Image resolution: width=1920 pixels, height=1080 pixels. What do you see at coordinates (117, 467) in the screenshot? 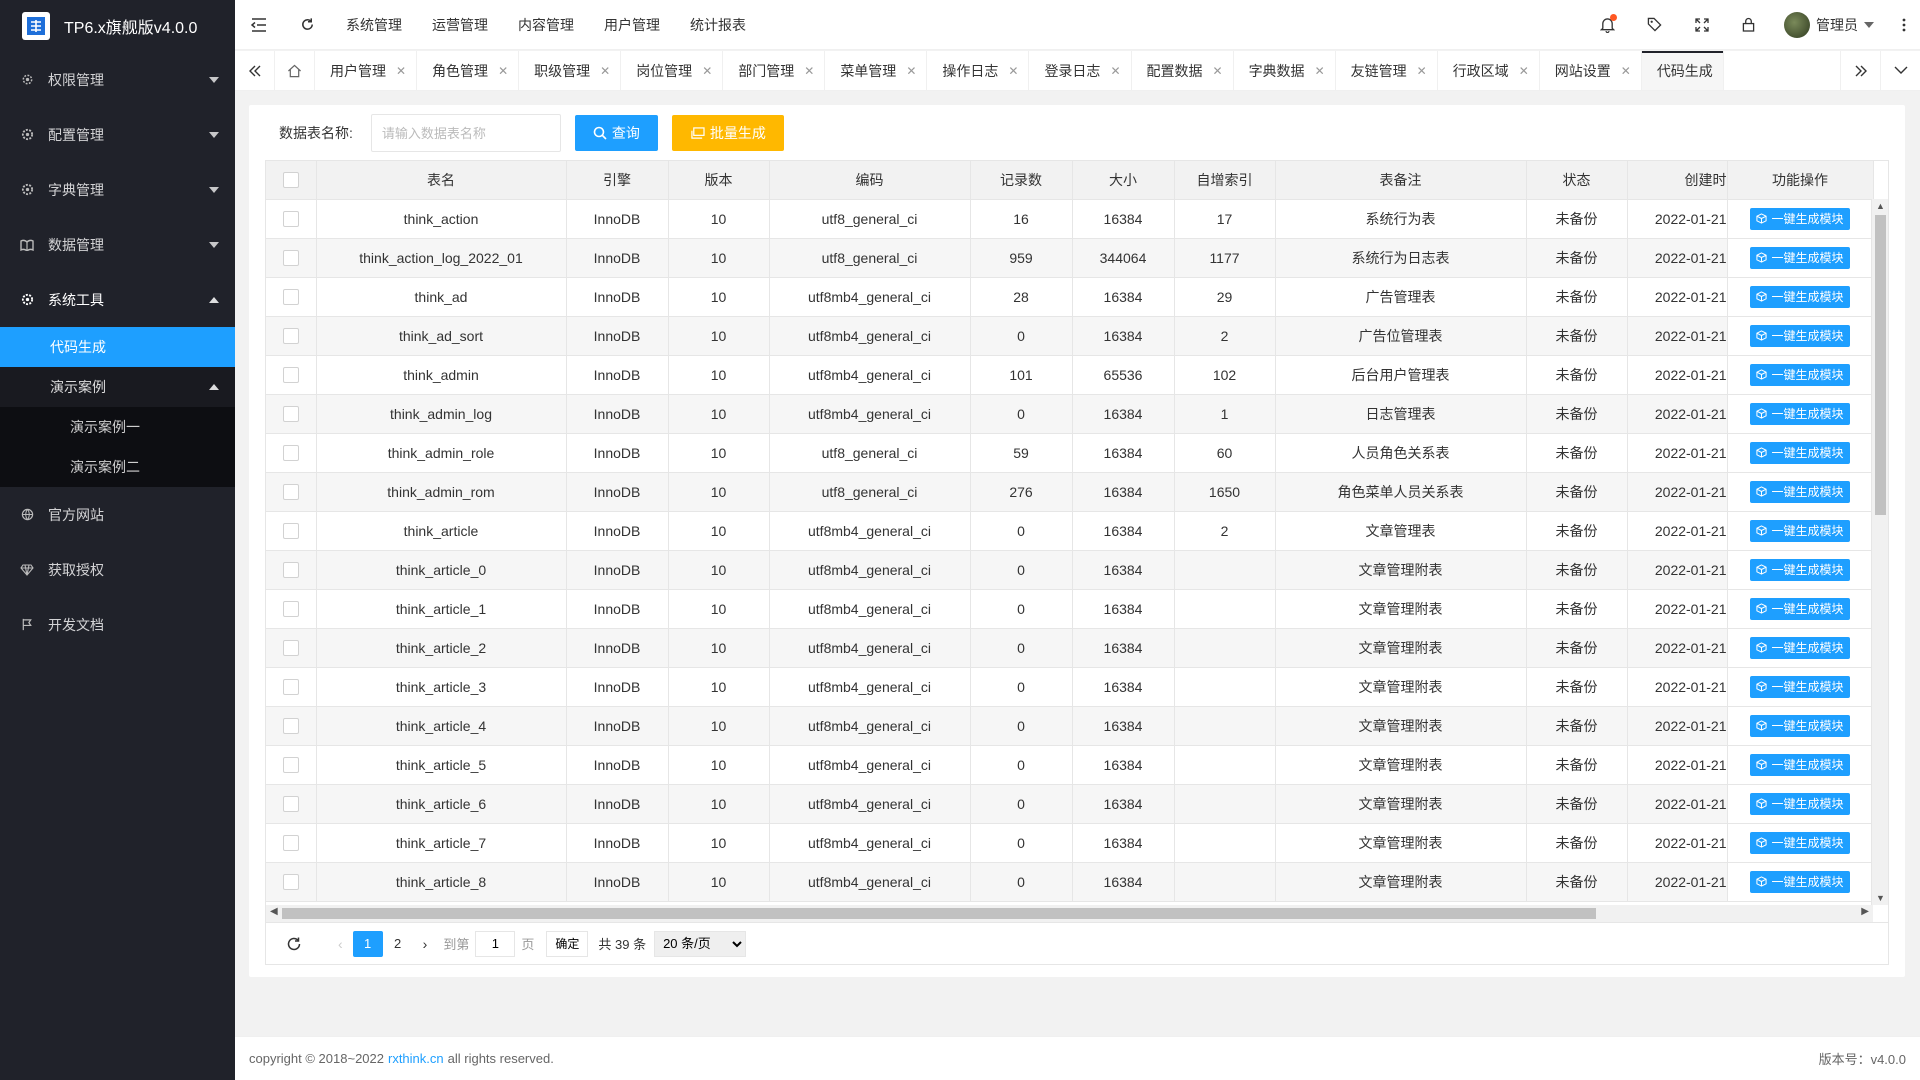
I see `sidebar-item-demo-2: 演示案例二` at bounding box center [117, 467].